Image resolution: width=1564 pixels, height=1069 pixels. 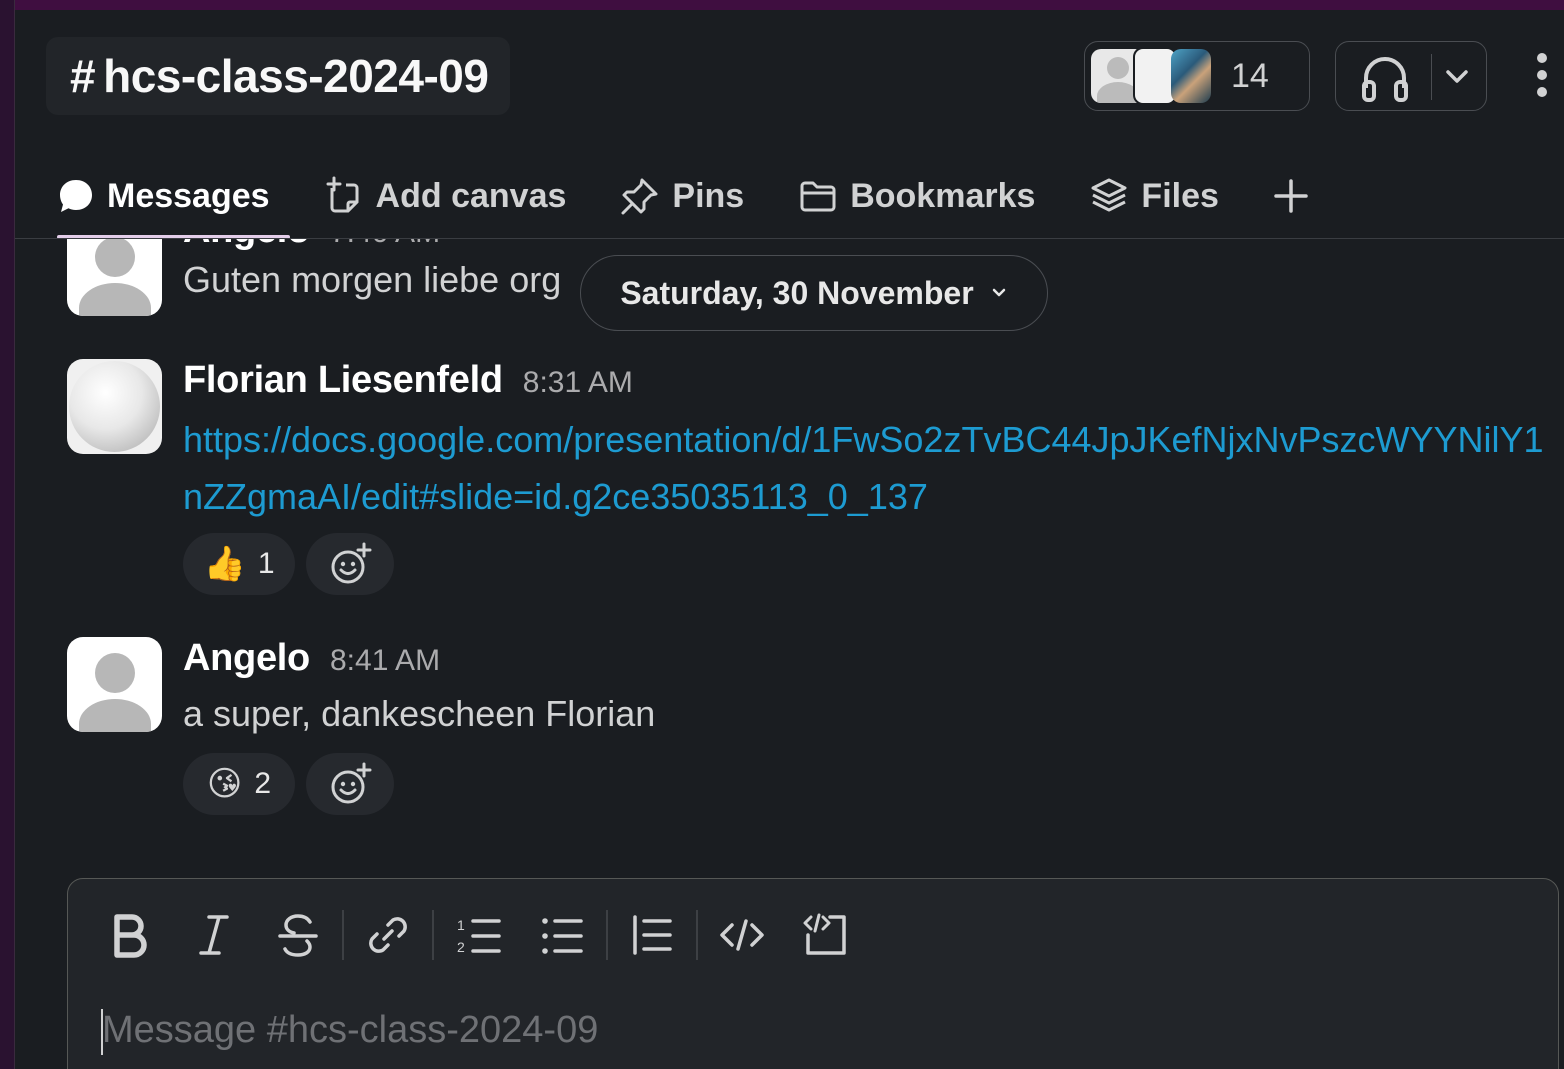 I want to click on formatting-toolbar: 1 2, so click(x=488, y=935).